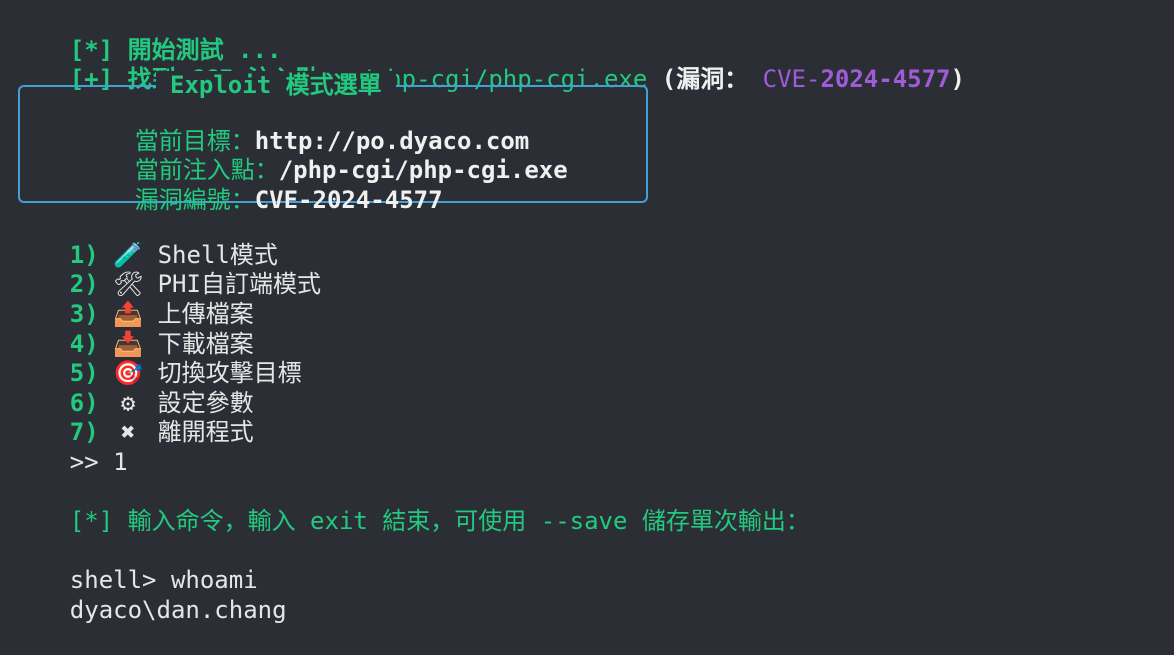 The image size is (1174, 655). I want to click on test-tube-icon: 🧪, so click(128, 254).